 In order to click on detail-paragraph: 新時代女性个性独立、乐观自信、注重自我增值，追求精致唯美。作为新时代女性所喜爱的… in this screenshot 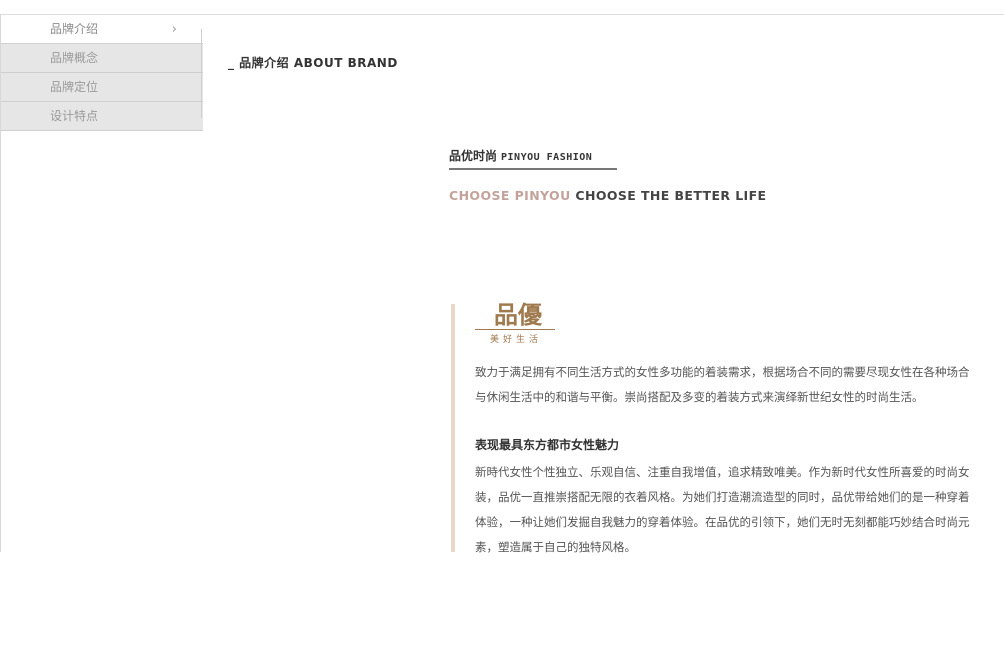, I will do `click(739, 510)`.